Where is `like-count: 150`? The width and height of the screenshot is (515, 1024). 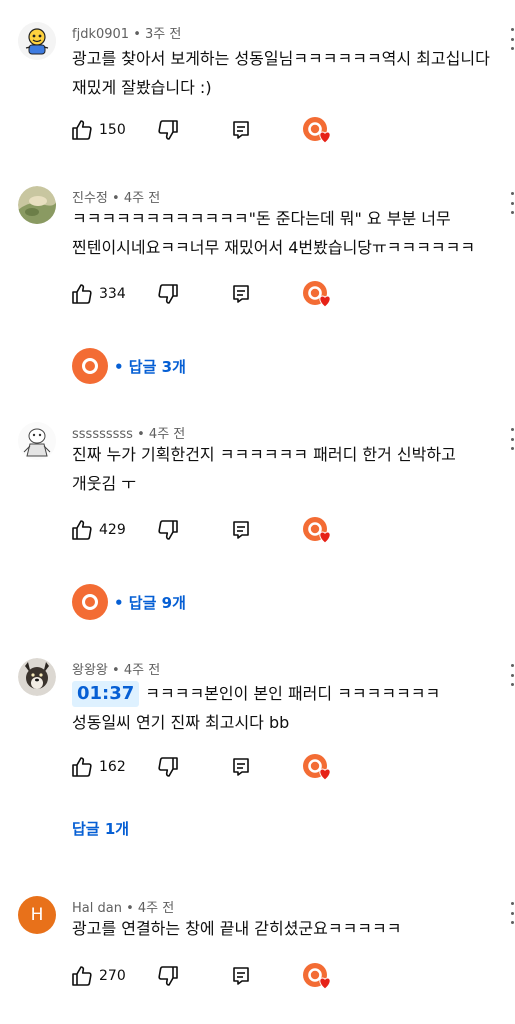
like-count: 150 is located at coordinates (112, 130).